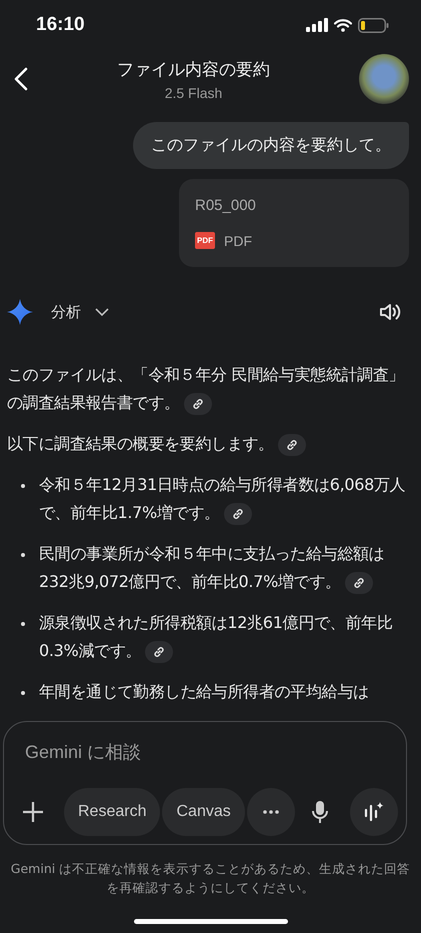 The image size is (421, 933). Describe the element at coordinates (112, 812) in the screenshot. I see `tool-chip: Research` at that location.